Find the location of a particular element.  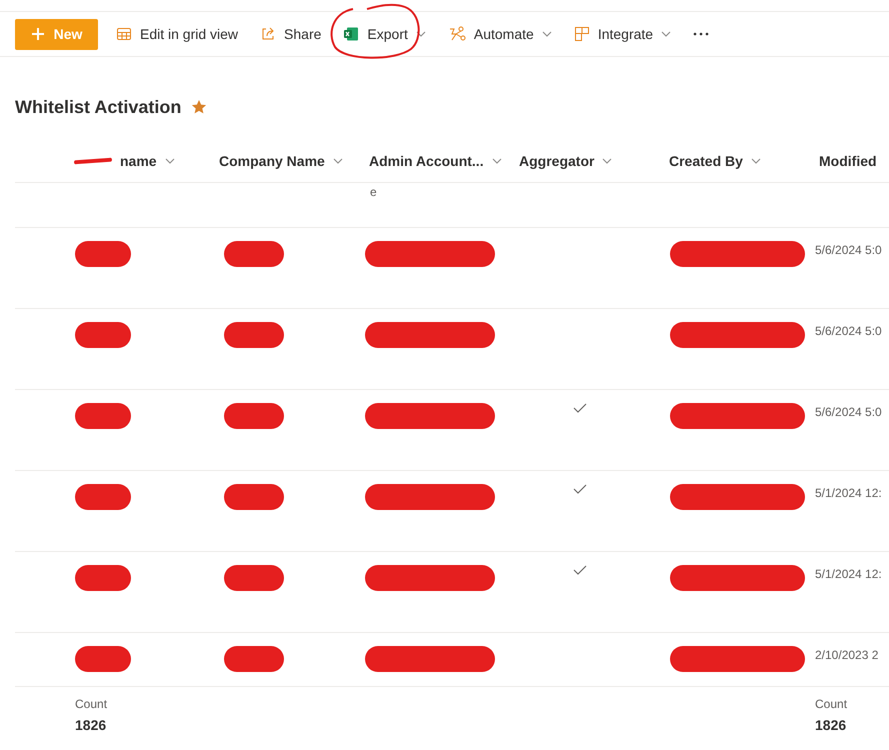

toolbar-button: Export is located at coordinates (384, 34).